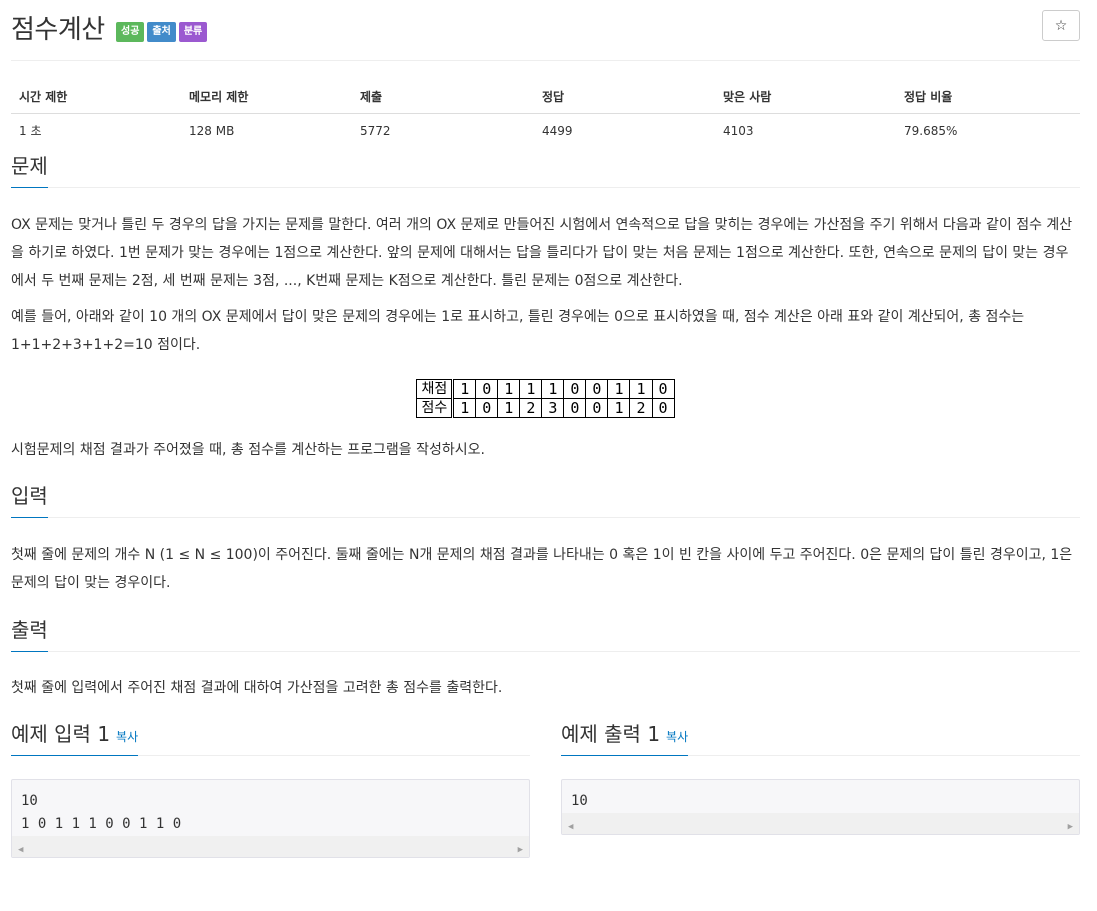 Image resolution: width=1097 pixels, height=911 pixels. I want to click on sample-output-column: 예제 출력 1 복사 10 ◀ ▶, so click(820, 783).